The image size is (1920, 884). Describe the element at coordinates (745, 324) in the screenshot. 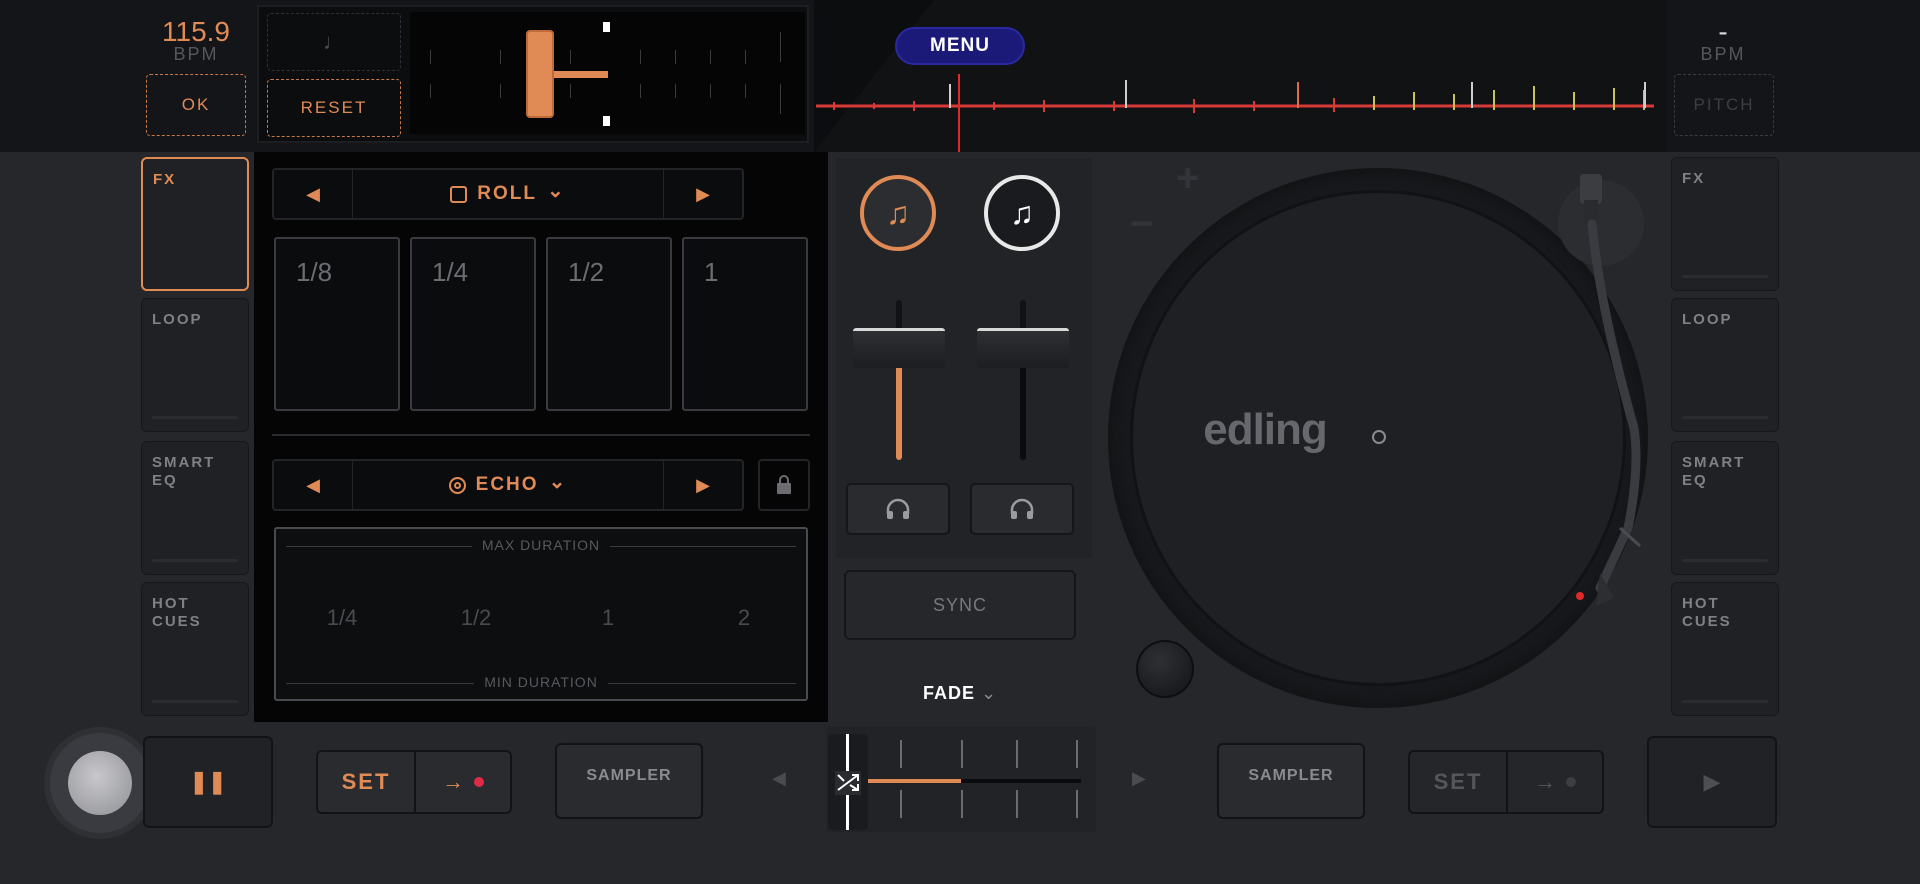

I see `roll-pad-1: 1` at that location.